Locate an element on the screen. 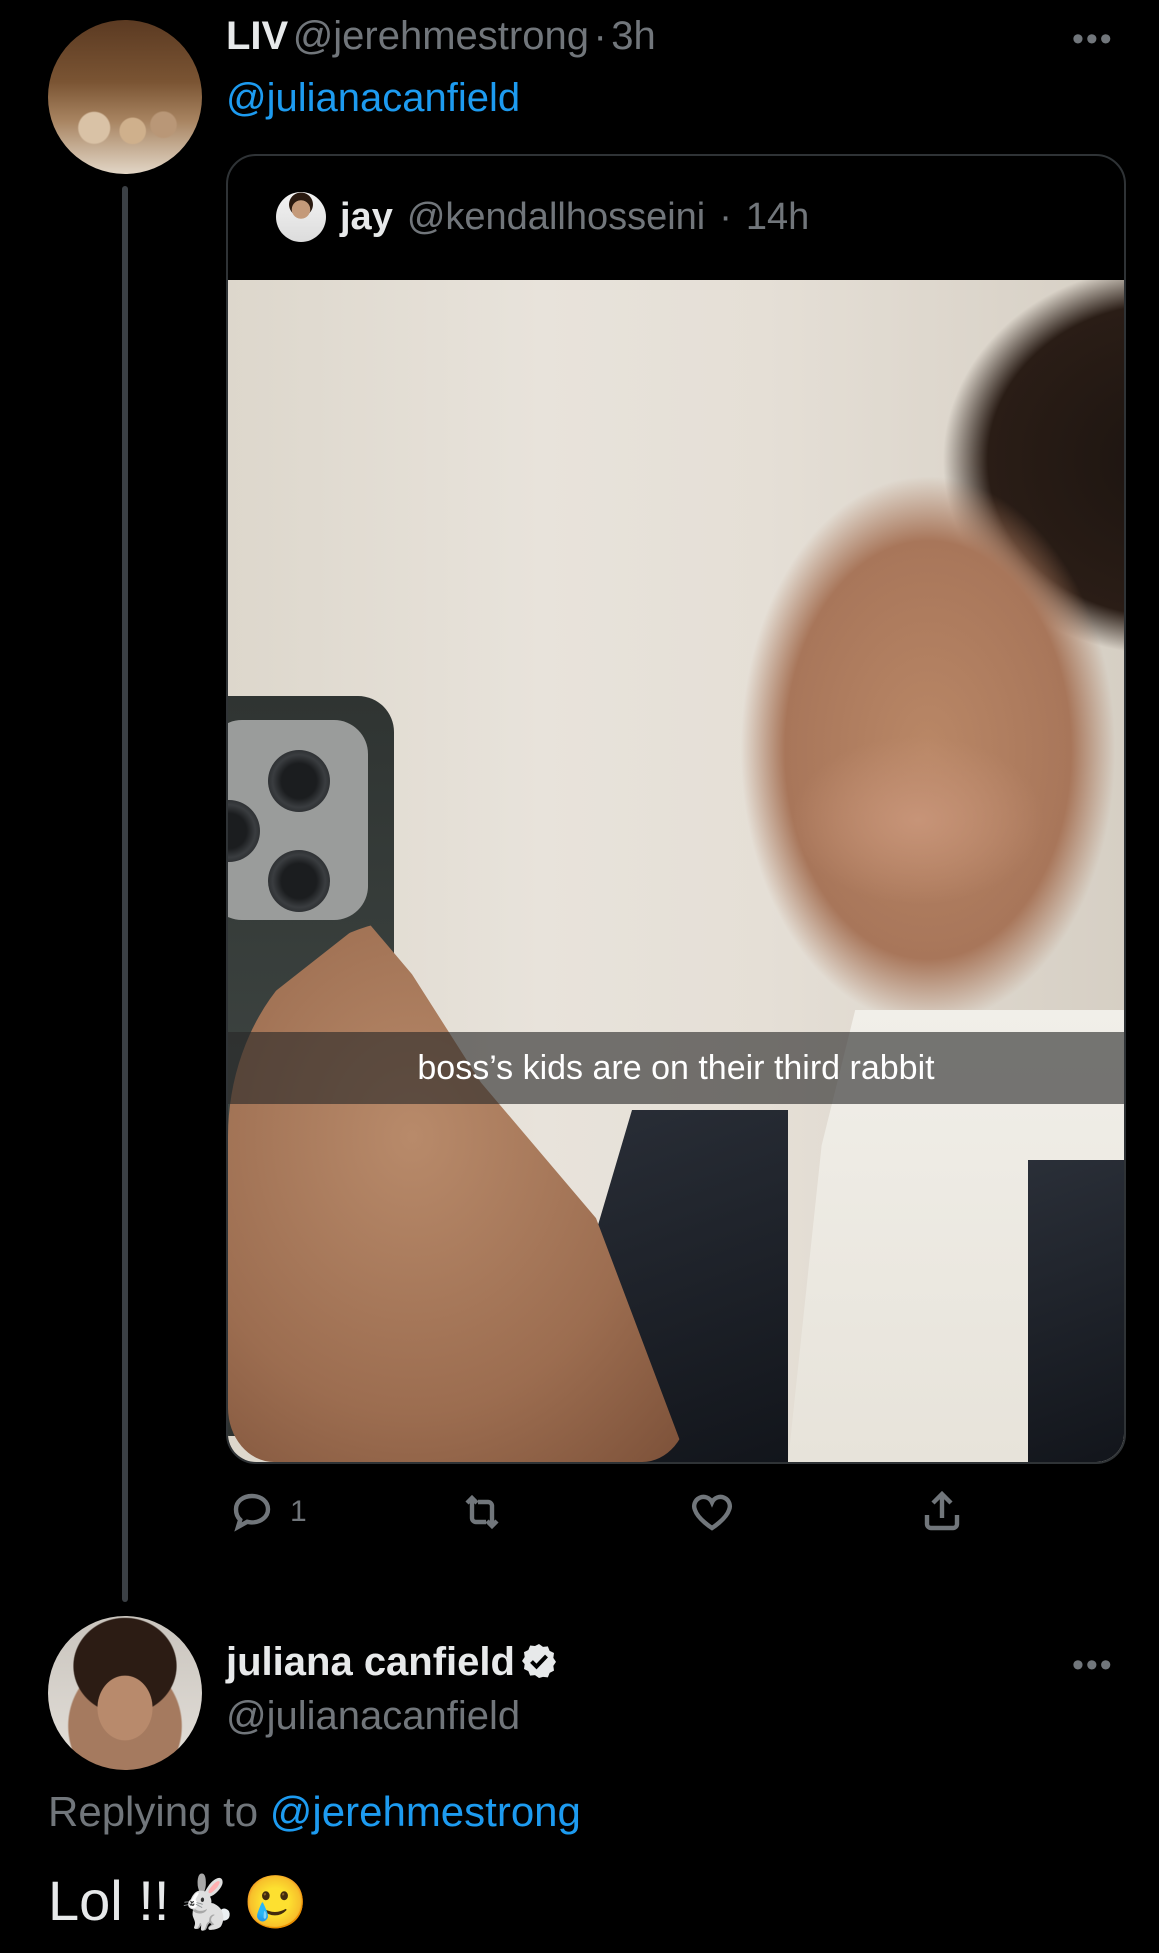 The image size is (1159, 1953). rabbit-emoji: 🐇 is located at coordinates (206, 1903).